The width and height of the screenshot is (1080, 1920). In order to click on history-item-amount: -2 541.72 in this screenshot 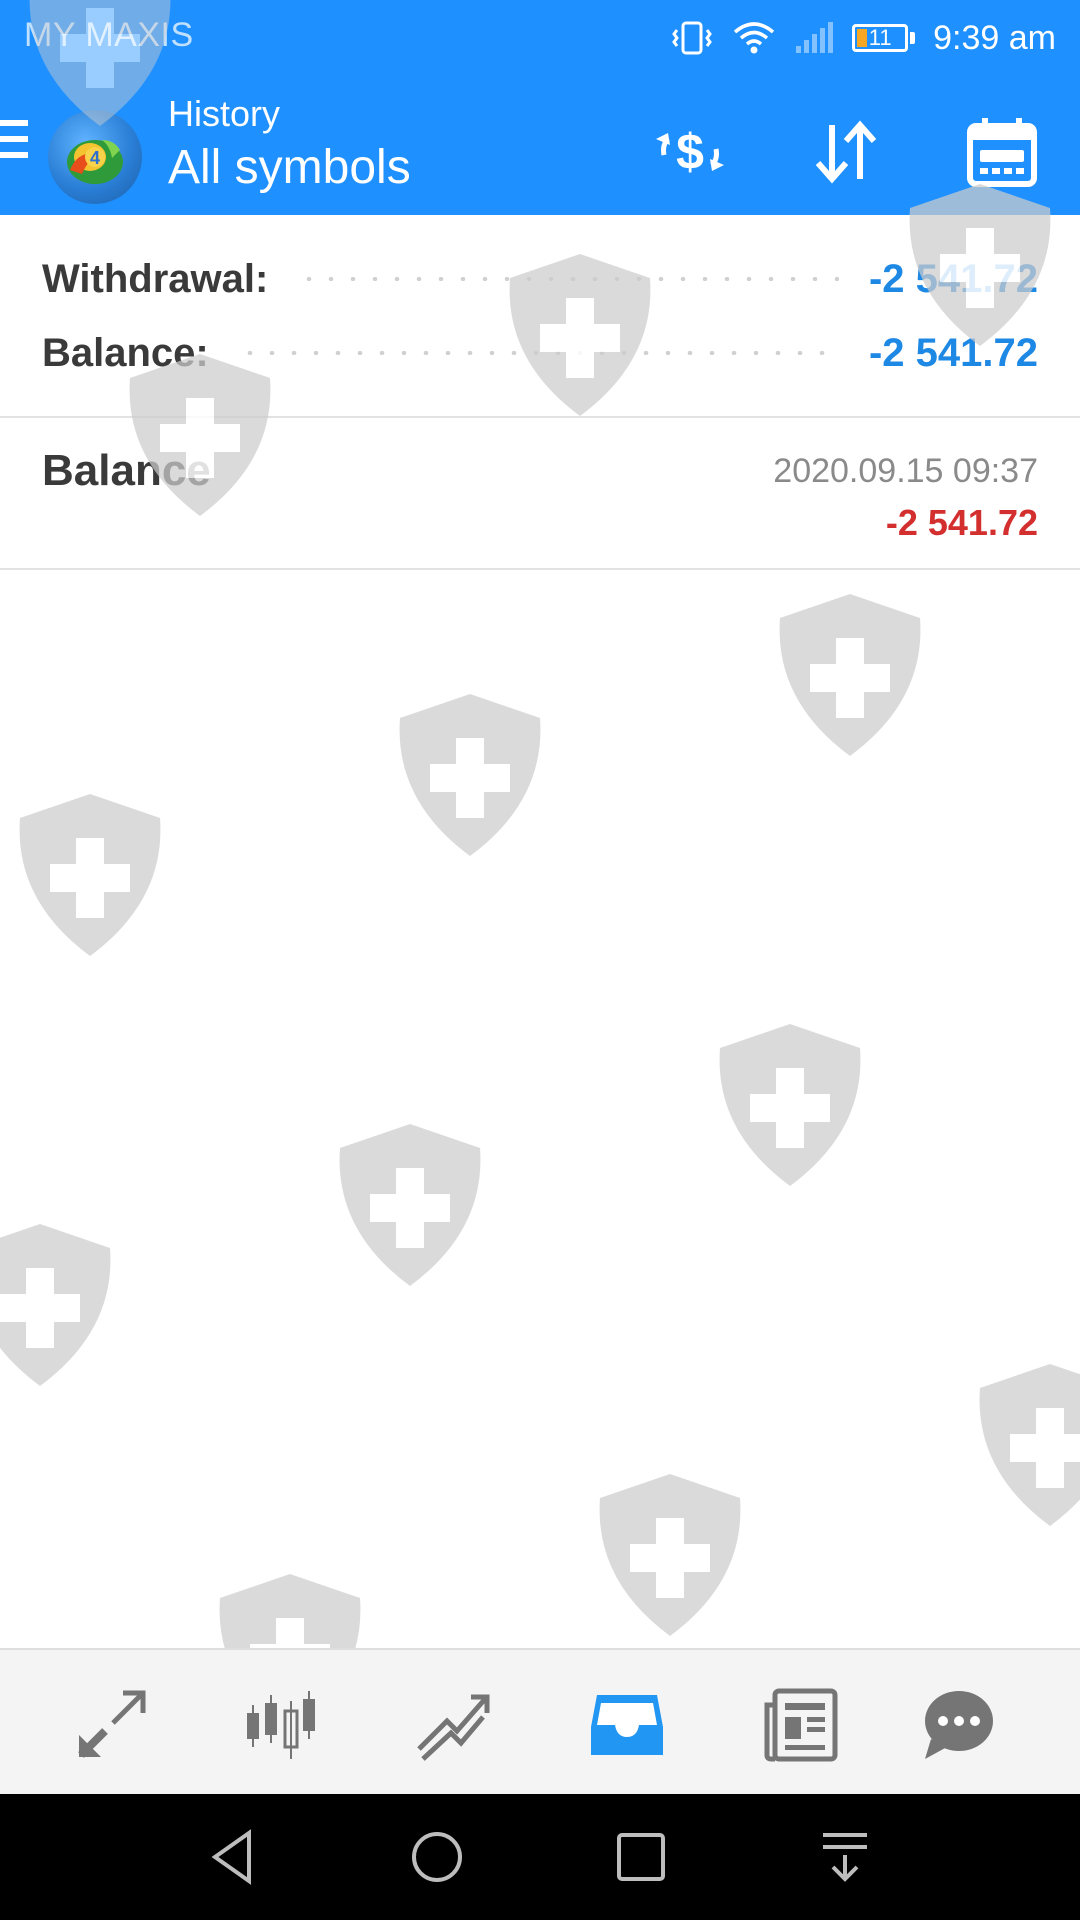, I will do `click(961, 522)`.